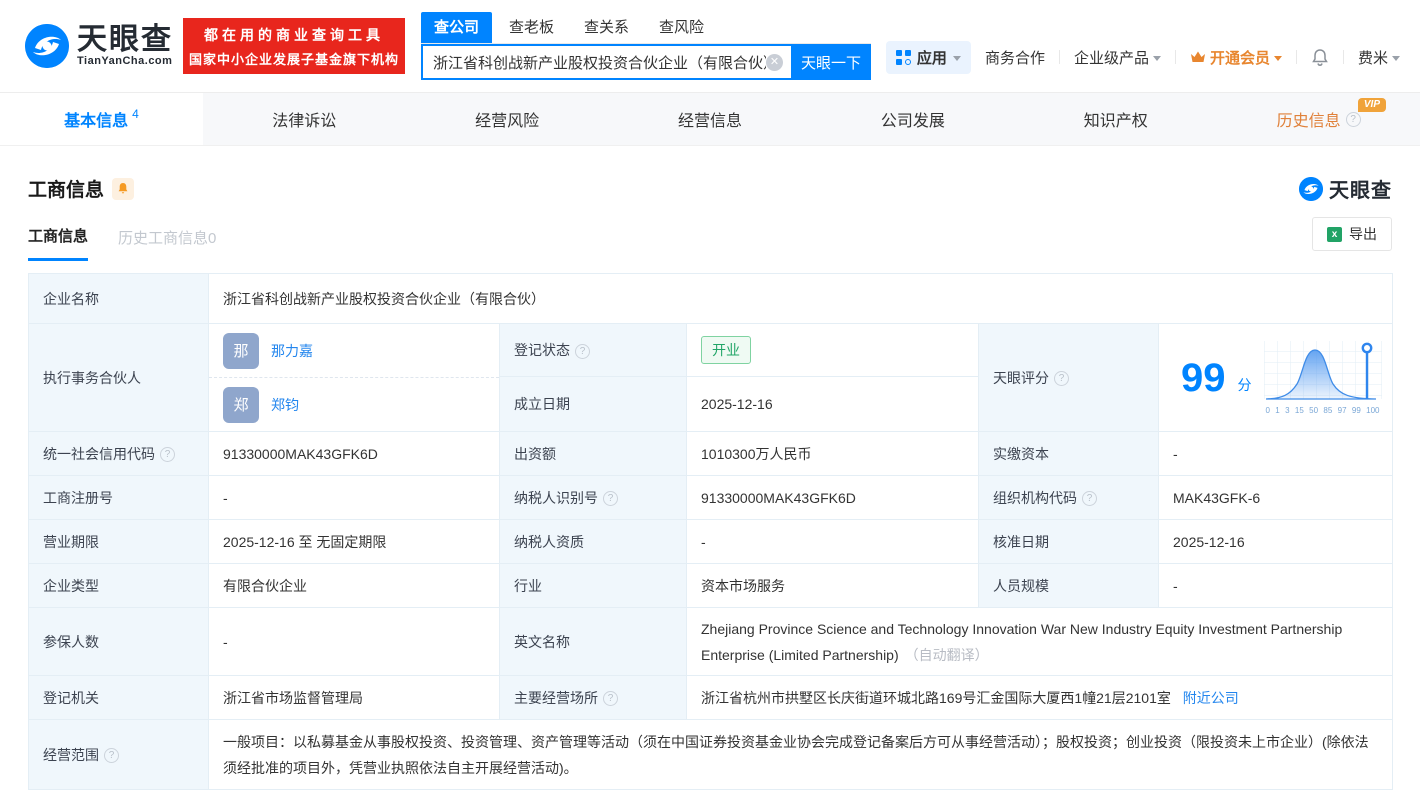 The width and height of the screenshot is (1420, 793). Describe the element at coordinates (912, 121) in the screenshot. I see `tab-label: 公司发展` at that location.